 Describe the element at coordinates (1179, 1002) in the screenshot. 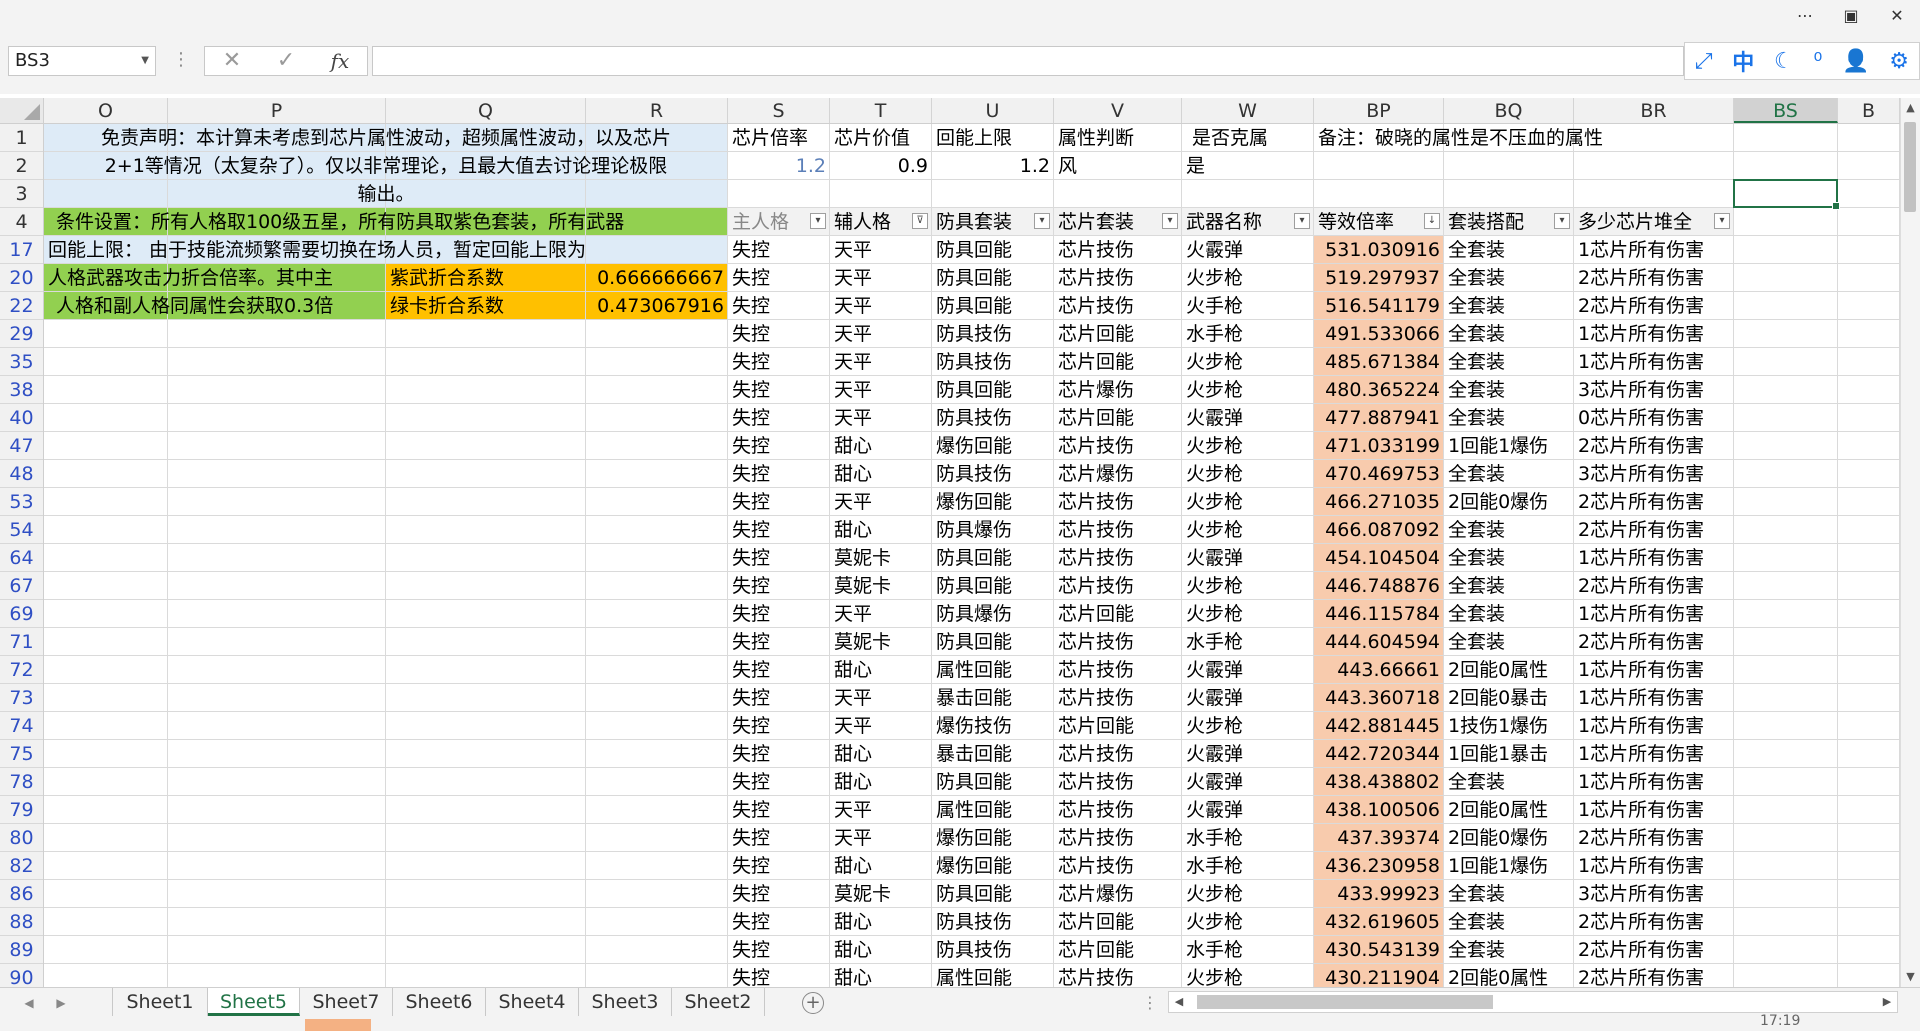

I see `scroll-left-icon: ◀` at that location.